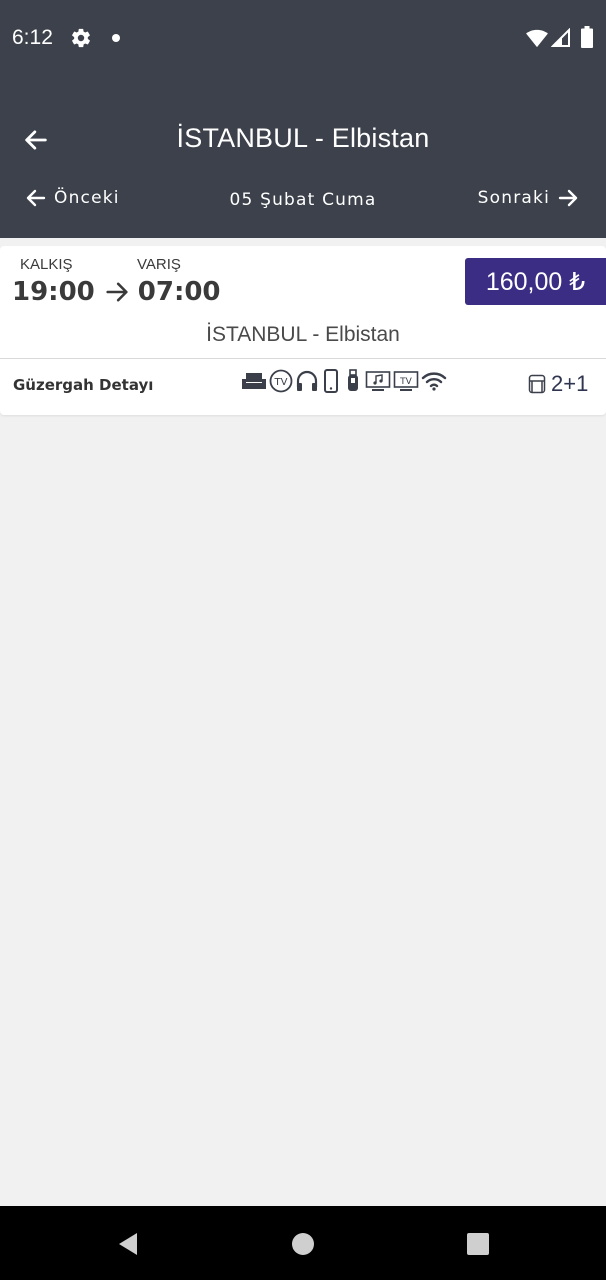 This screenshot has width=606, height=1280. I want to click on music-screen-icon, so click(378, 381).